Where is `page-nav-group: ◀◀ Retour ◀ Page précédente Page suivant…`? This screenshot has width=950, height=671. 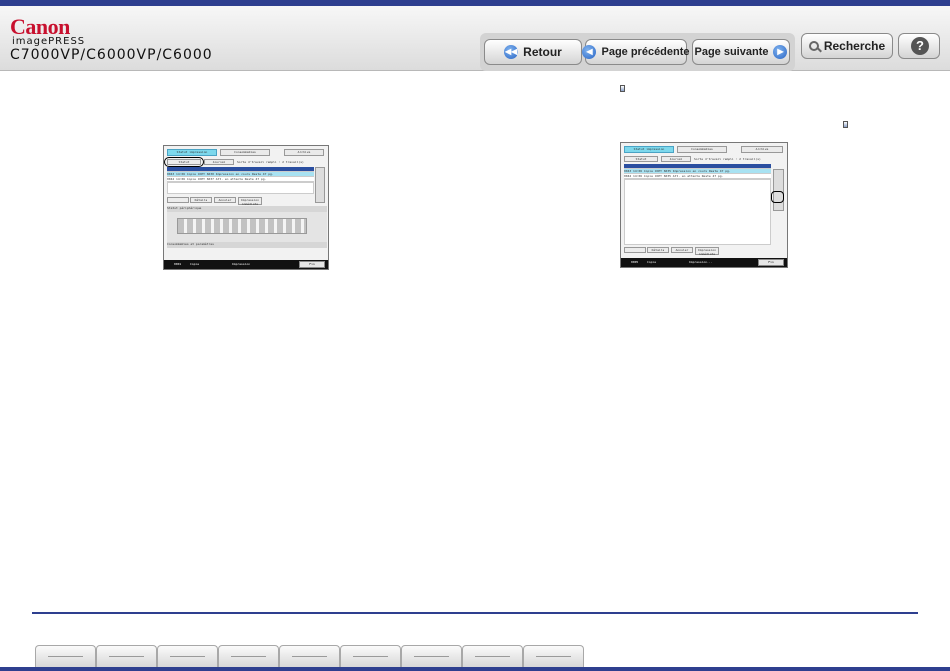
page-nav-group: ◀◀ Retour ◀ Page précédente Page suivant… is located at coordinates (637, 52).